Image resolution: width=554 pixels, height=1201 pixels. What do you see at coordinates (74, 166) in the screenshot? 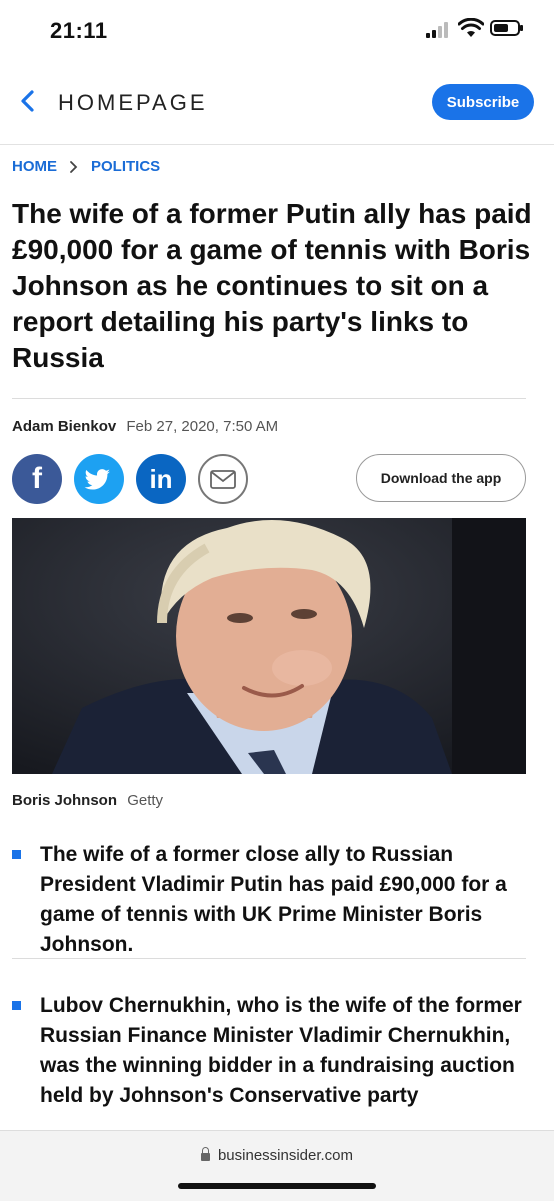
I see `chevron-right-icon` at bounding box center [74, 166].